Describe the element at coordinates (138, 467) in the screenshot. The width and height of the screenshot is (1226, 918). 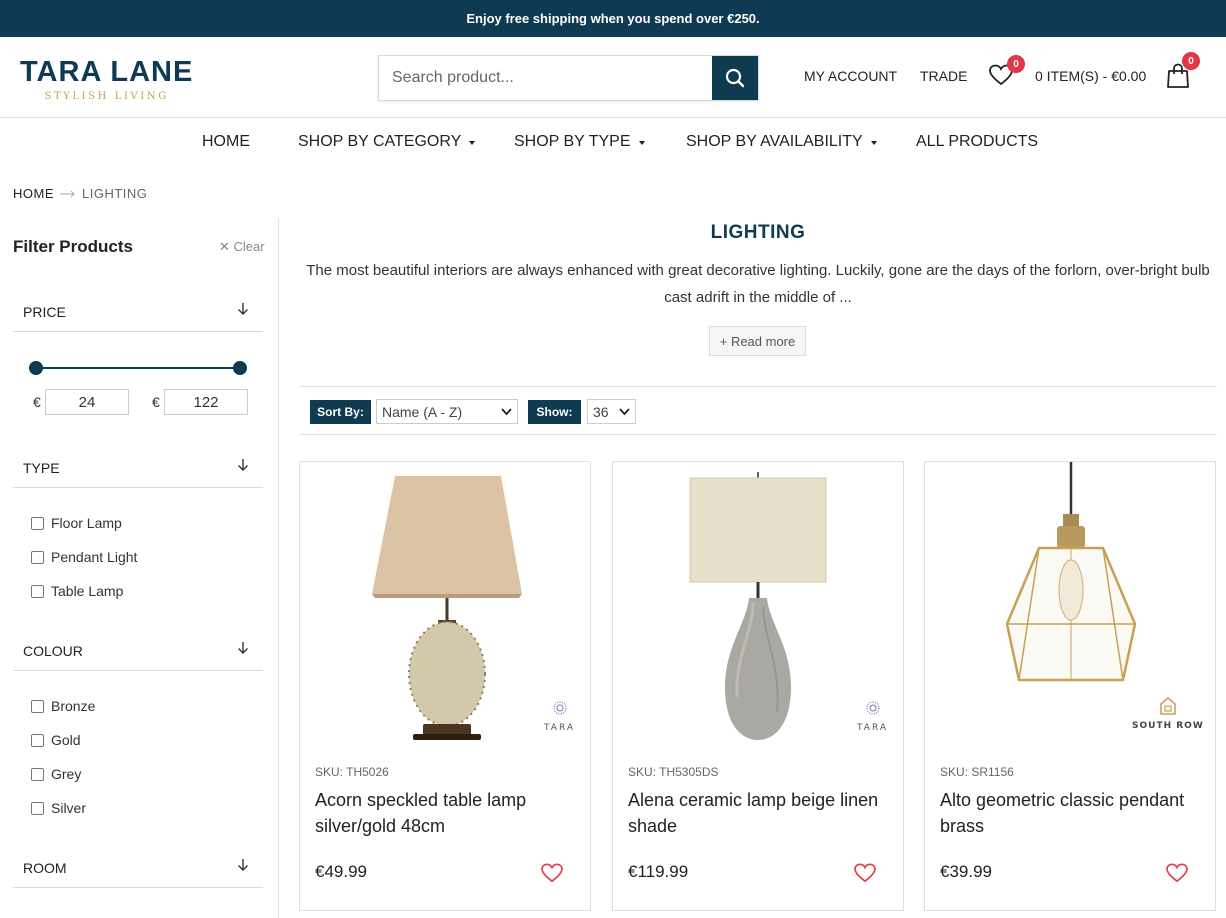
I see `filter-section-type: TYPE` at that location.